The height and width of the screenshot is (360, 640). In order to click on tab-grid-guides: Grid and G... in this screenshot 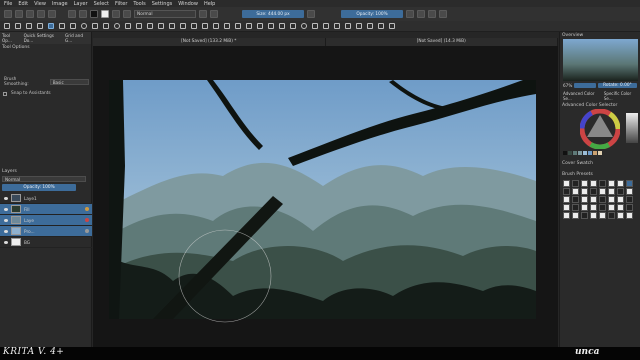, I will do `click(77, 38)`.